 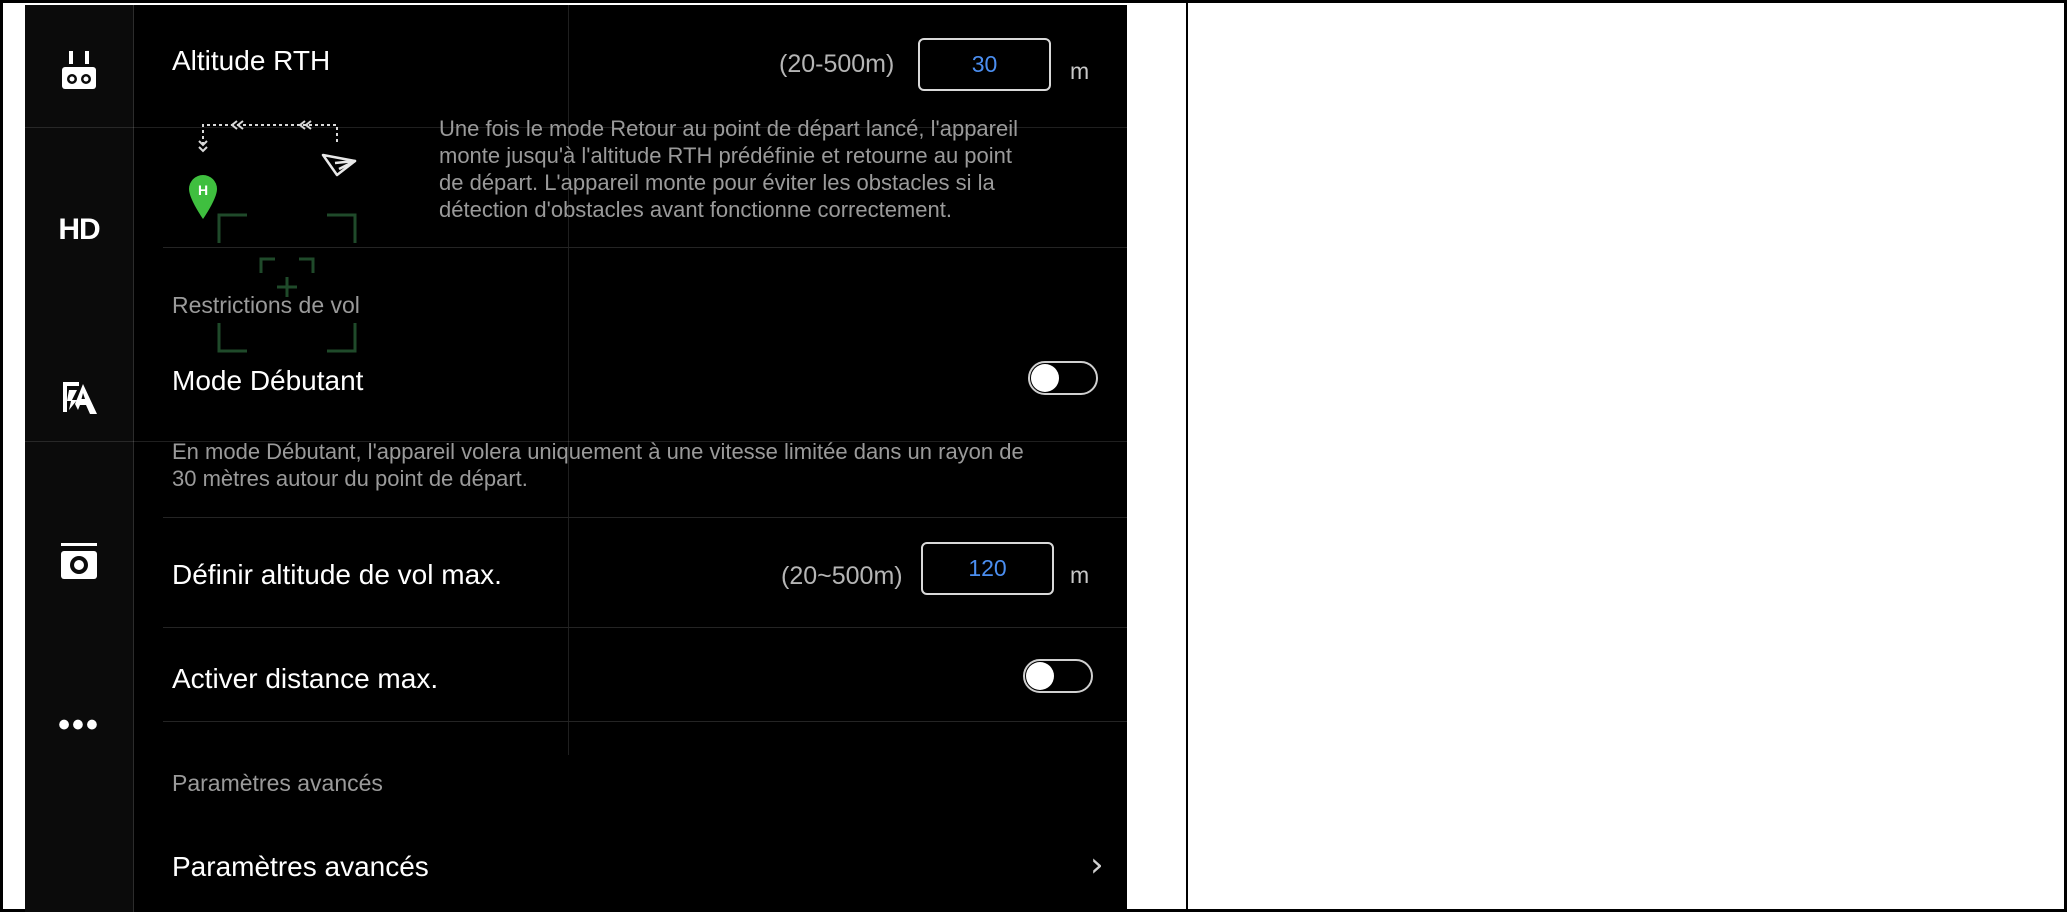 What do you see at coordinates (300, 866) in the screenshot?
I see `advanced-settings-label: Paramètres avancés` at bounding box center [300, 866].